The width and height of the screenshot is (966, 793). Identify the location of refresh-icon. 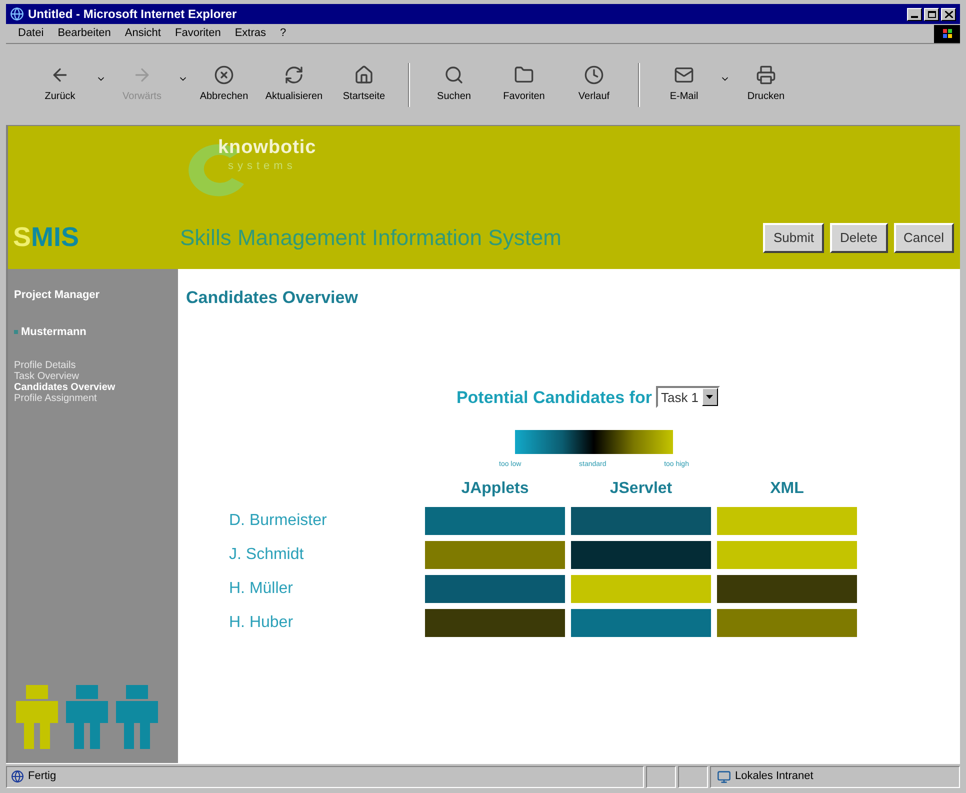
(294, 75).